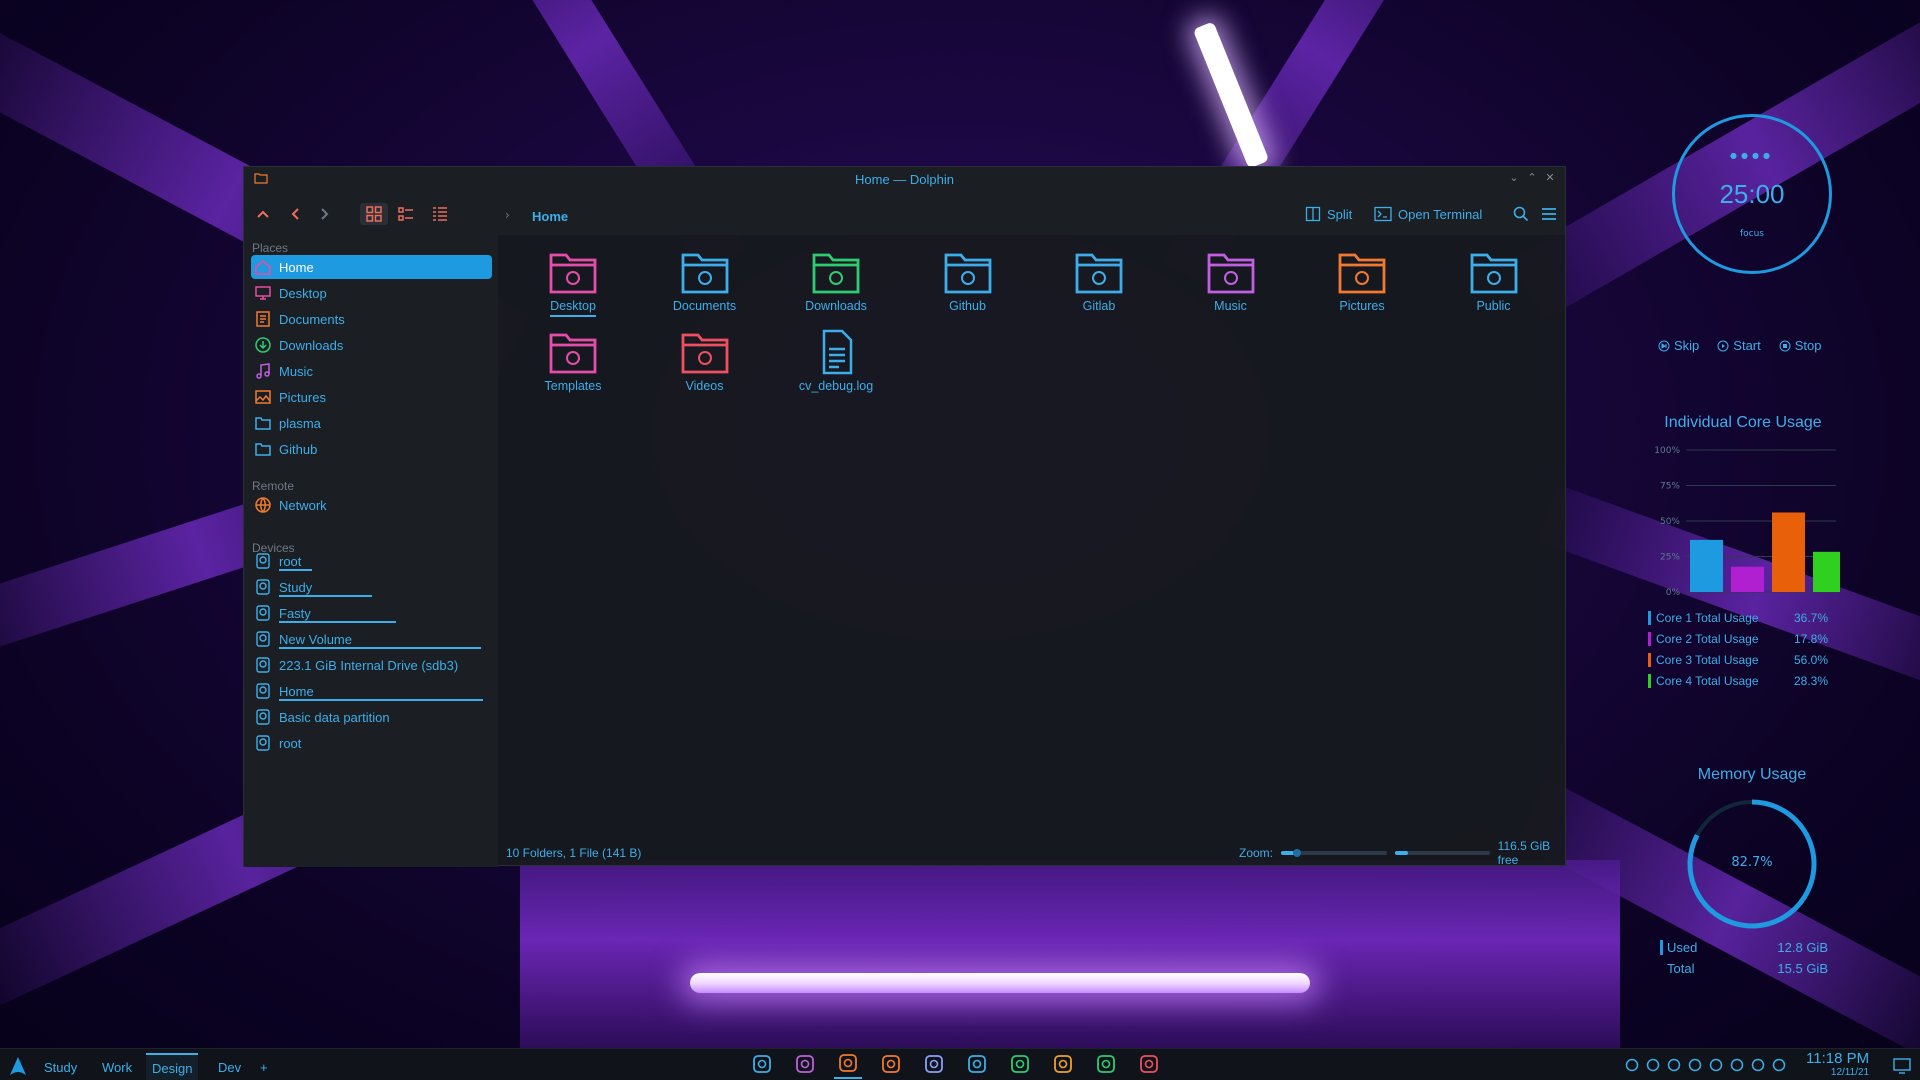 The image size is (1920, 1080). Describe the element at coordinates (371, 267) in the screenshot. I see `sidebar-item-home: Home` at that location.